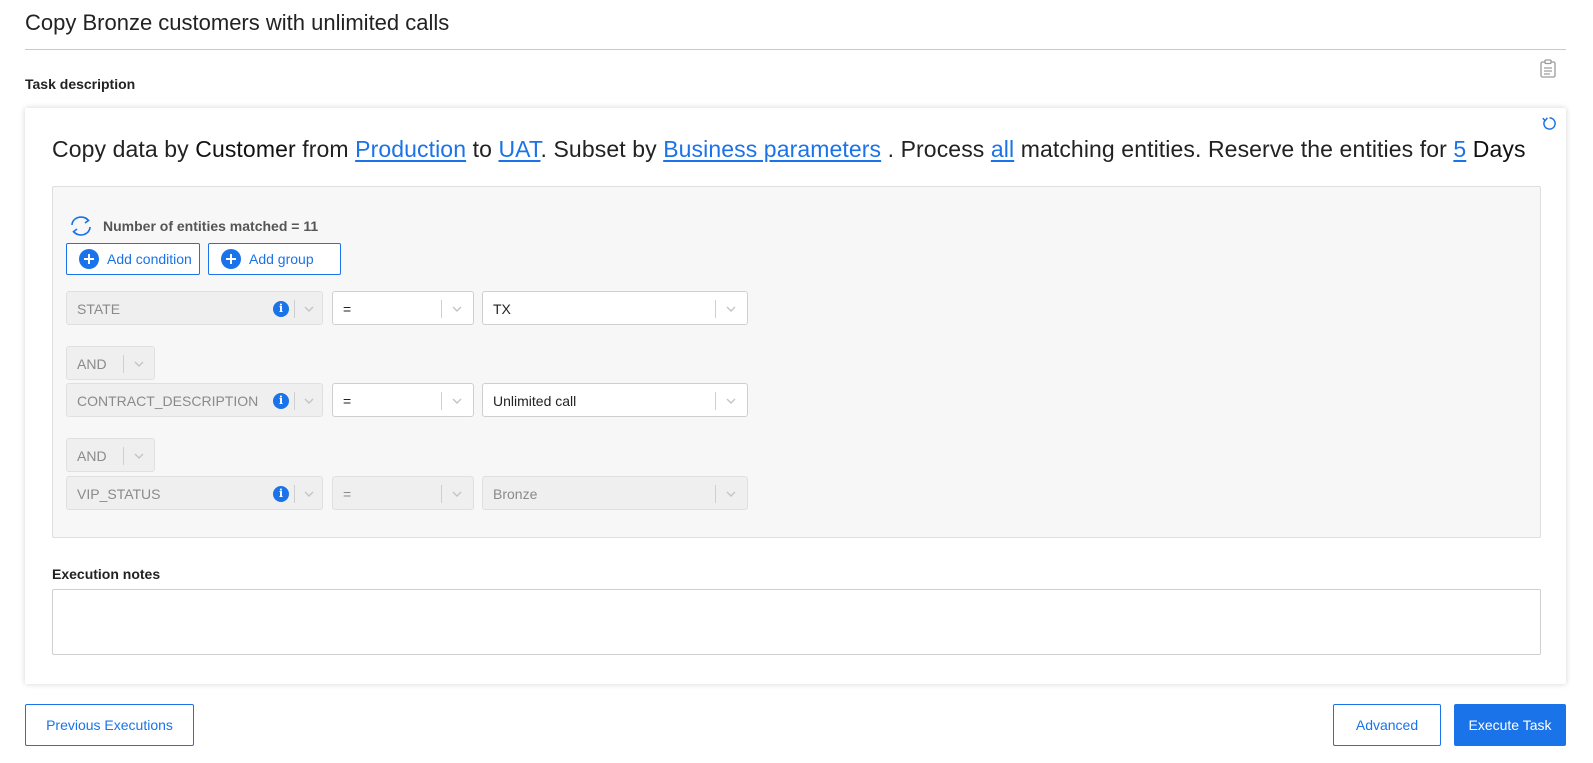 The image size is (1593, 763). I want to click on source-env-link: Production, so click(410, 149).